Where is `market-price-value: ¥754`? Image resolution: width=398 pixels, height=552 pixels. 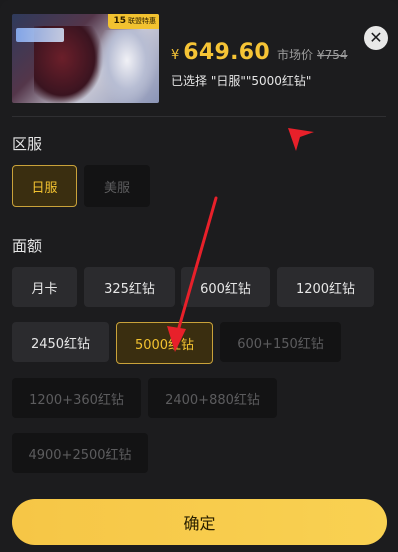 market-price-value: ¥754 is located at coordinates (332, 55).